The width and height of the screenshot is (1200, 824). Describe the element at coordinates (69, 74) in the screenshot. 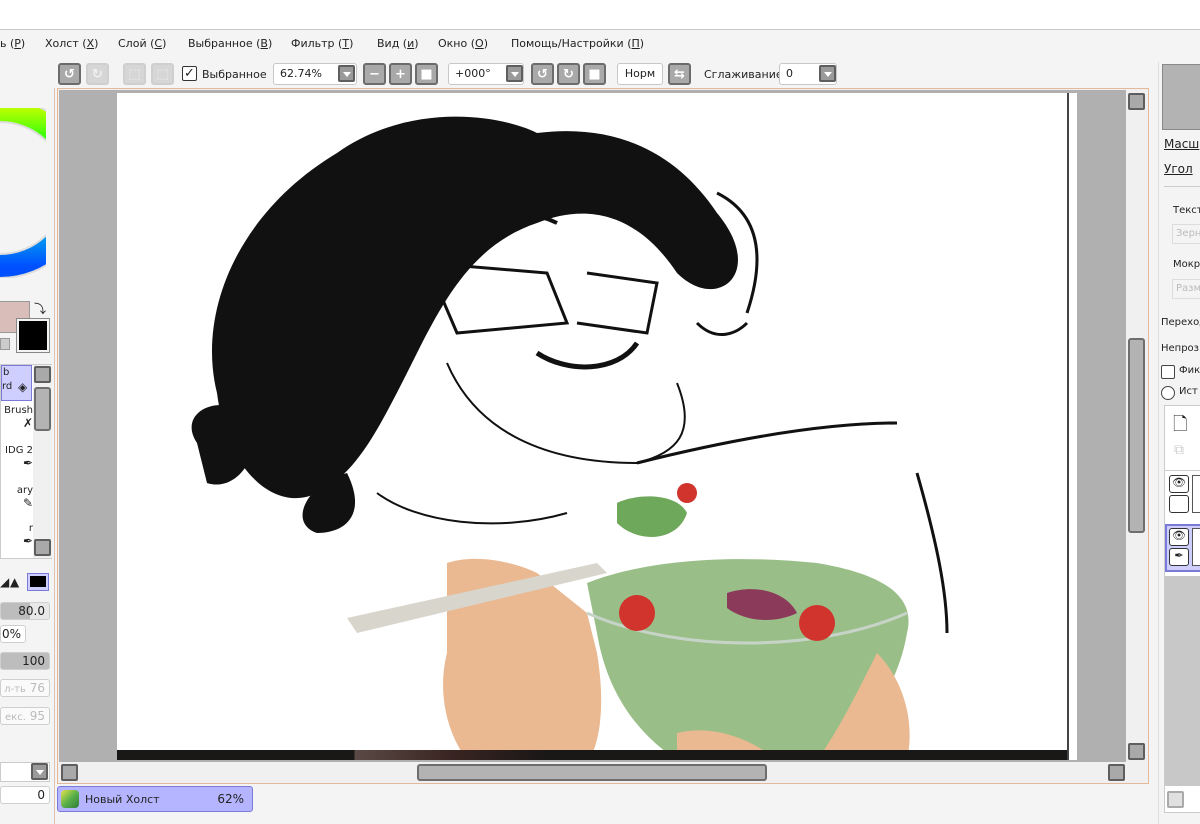

I see `undo-button: ↺` at that location.